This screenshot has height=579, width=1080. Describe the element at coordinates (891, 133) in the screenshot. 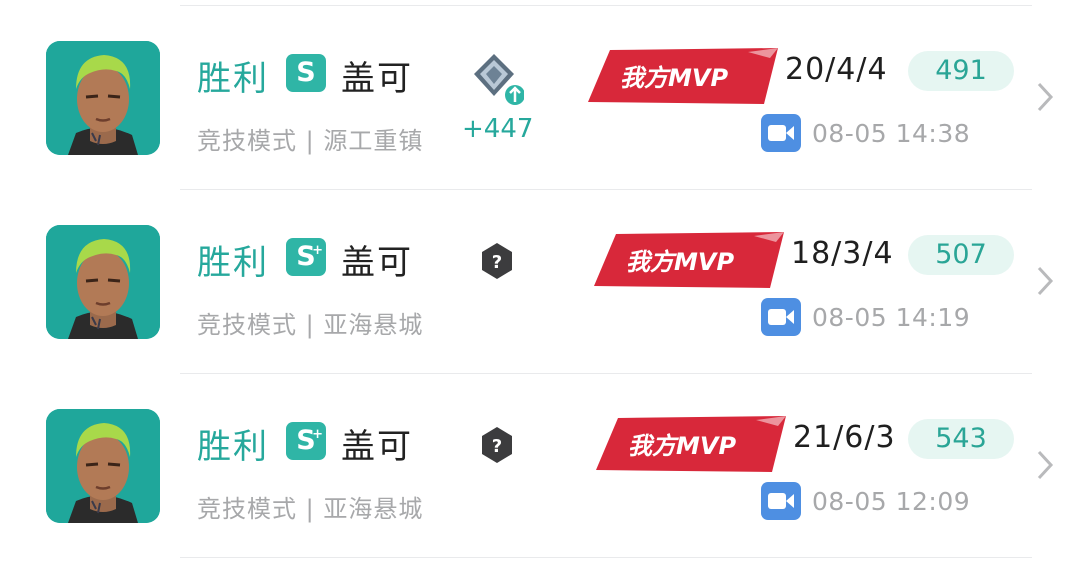

I see `match-time: 08-05 14:38` at that location.